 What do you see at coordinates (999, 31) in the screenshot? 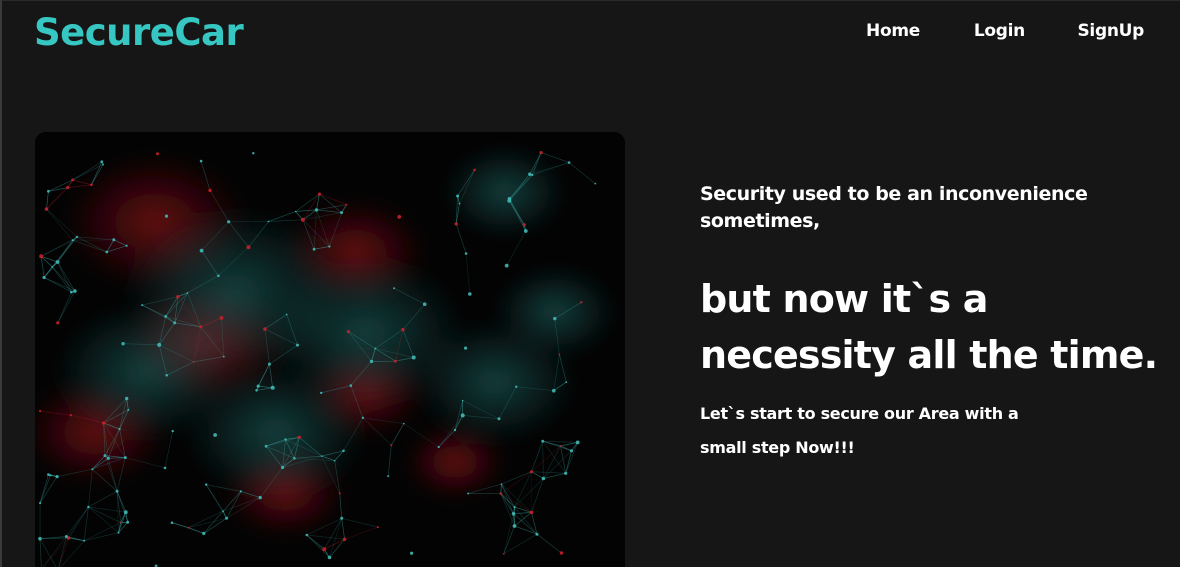
I see `nav-link-login: Login` at bounding box center [999, 31].